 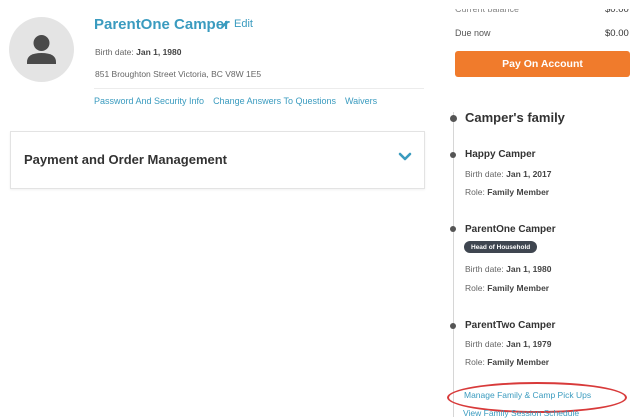 What do you see at coordinates (510, 325) in the screenshot?
I see `member-name: ParentTwo Camper` at bounding box center [510, 325].